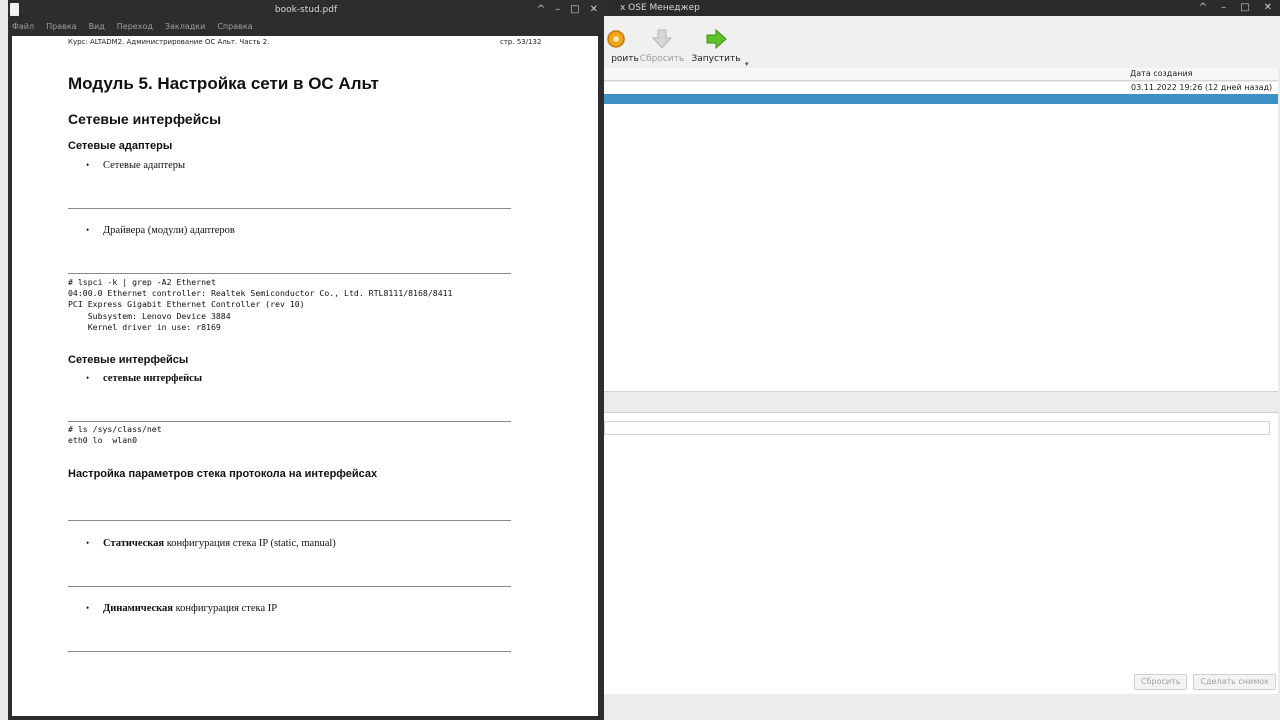 Image resolution: width=1280 pixels, height=720 pixels. Describe the element at coordinates (660, 8) in the screenshot. I see `vbox-window-title: x OSE Менеджер` at that location.